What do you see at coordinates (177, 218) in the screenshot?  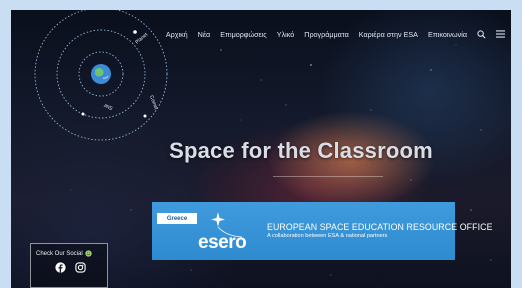 I see `country-tag: Greece` at bounding box center [177, 218].